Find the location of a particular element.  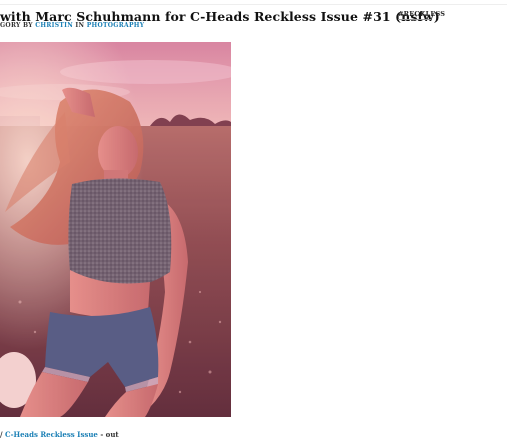

post-meta: GORY BY CHRISTIN IN PHOTOGRAPHY is located at coordinates (72, 25).